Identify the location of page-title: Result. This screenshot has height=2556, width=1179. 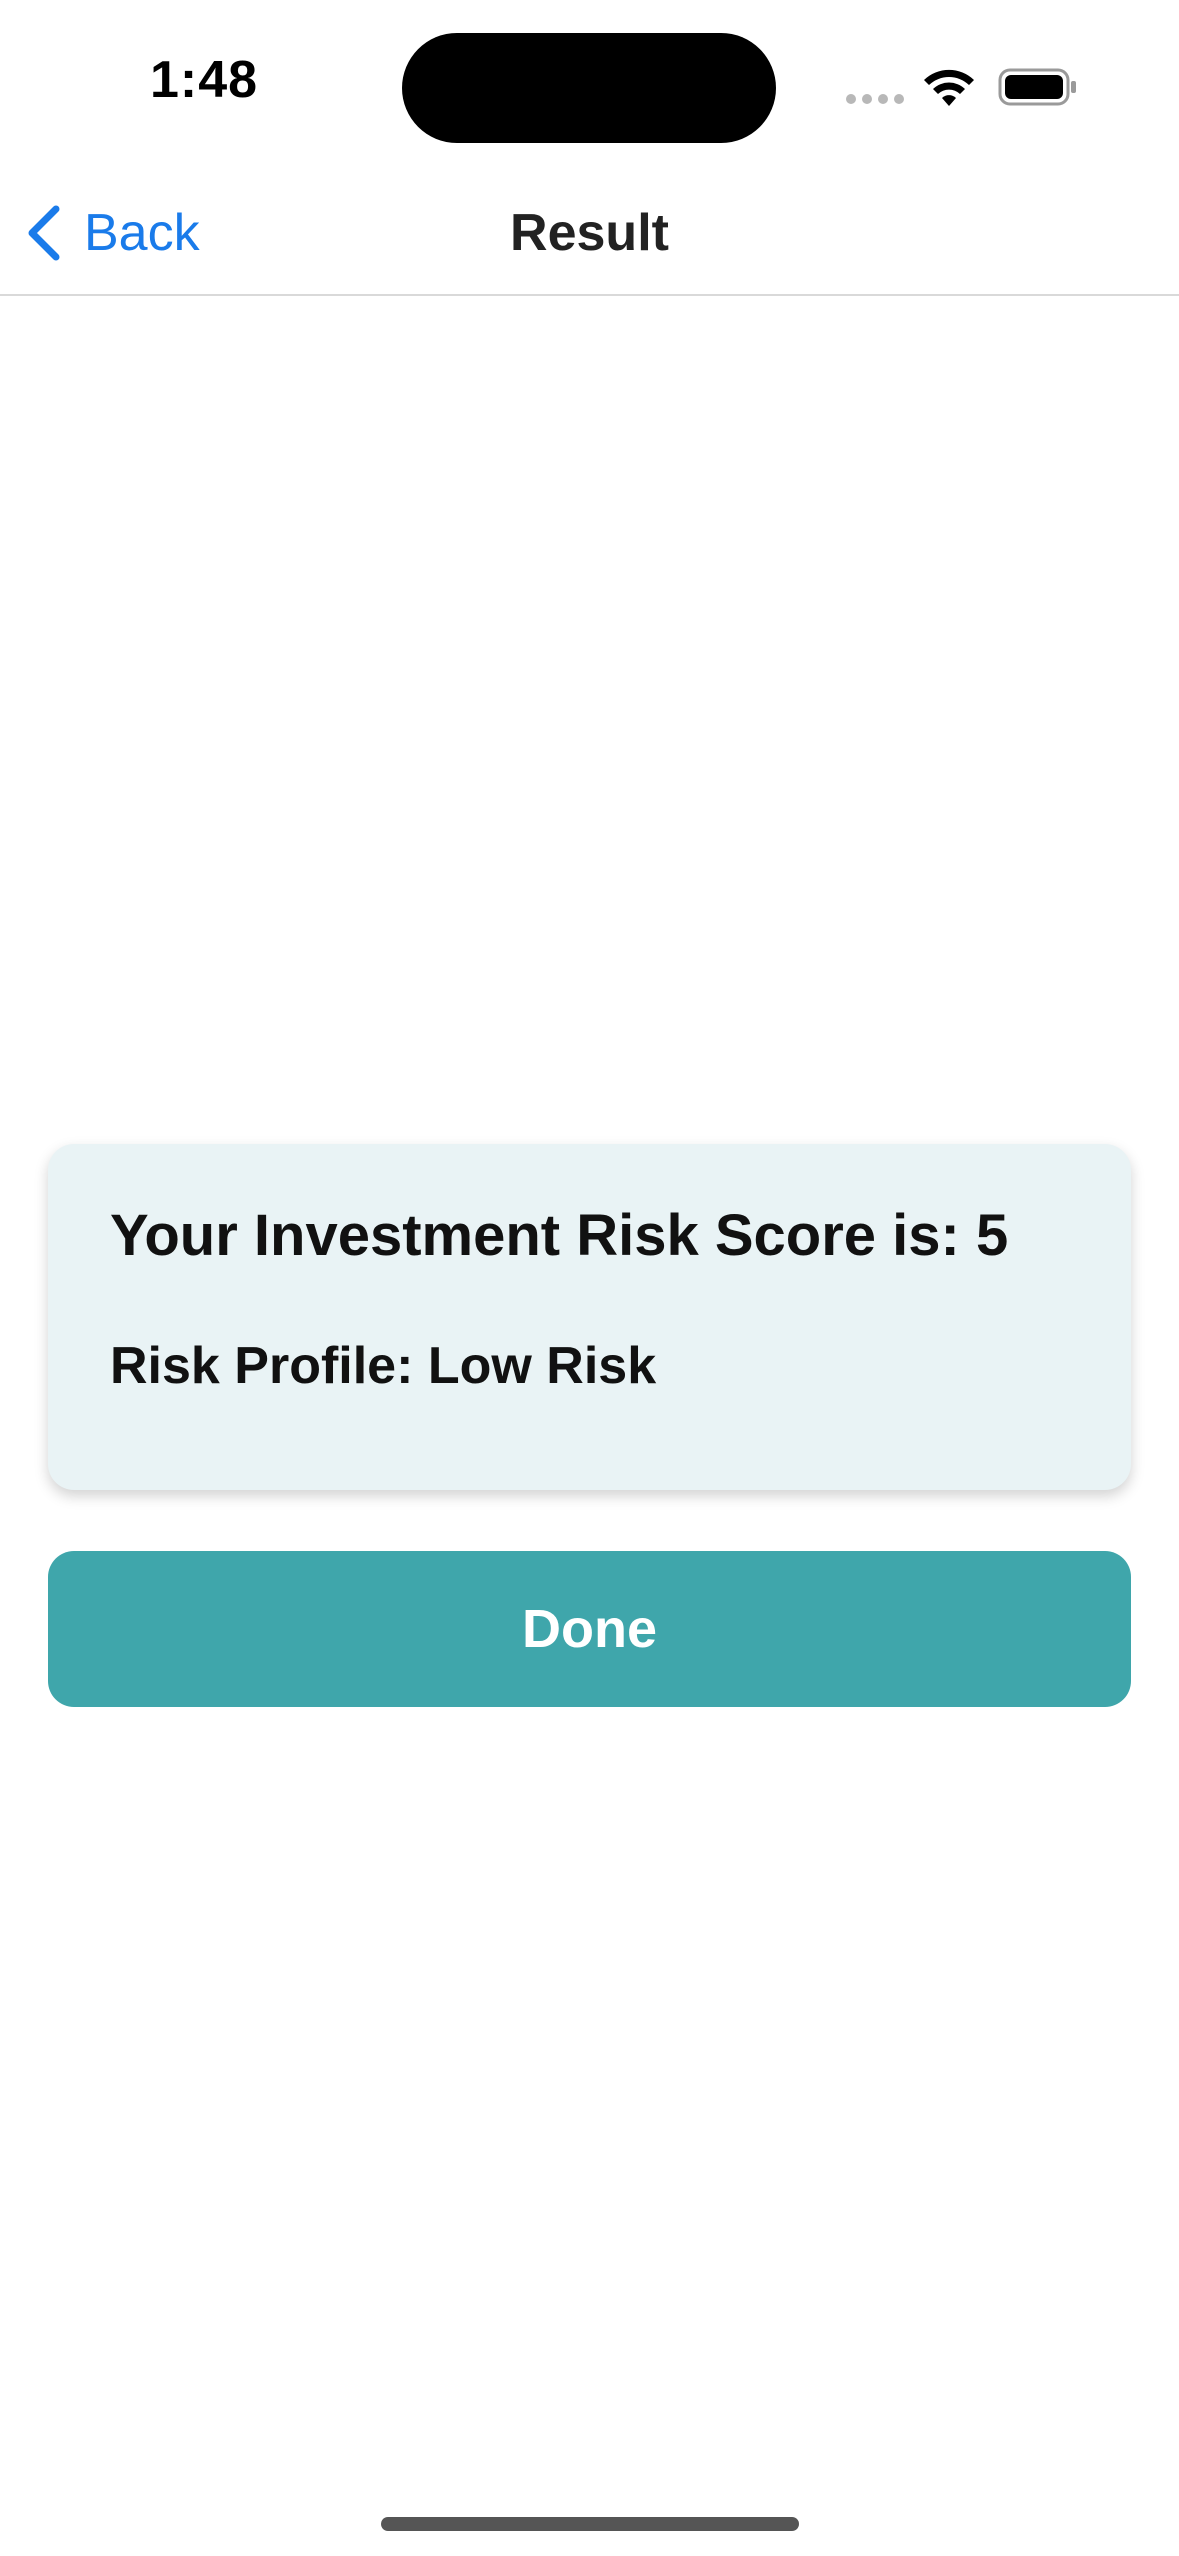
(589, 233).